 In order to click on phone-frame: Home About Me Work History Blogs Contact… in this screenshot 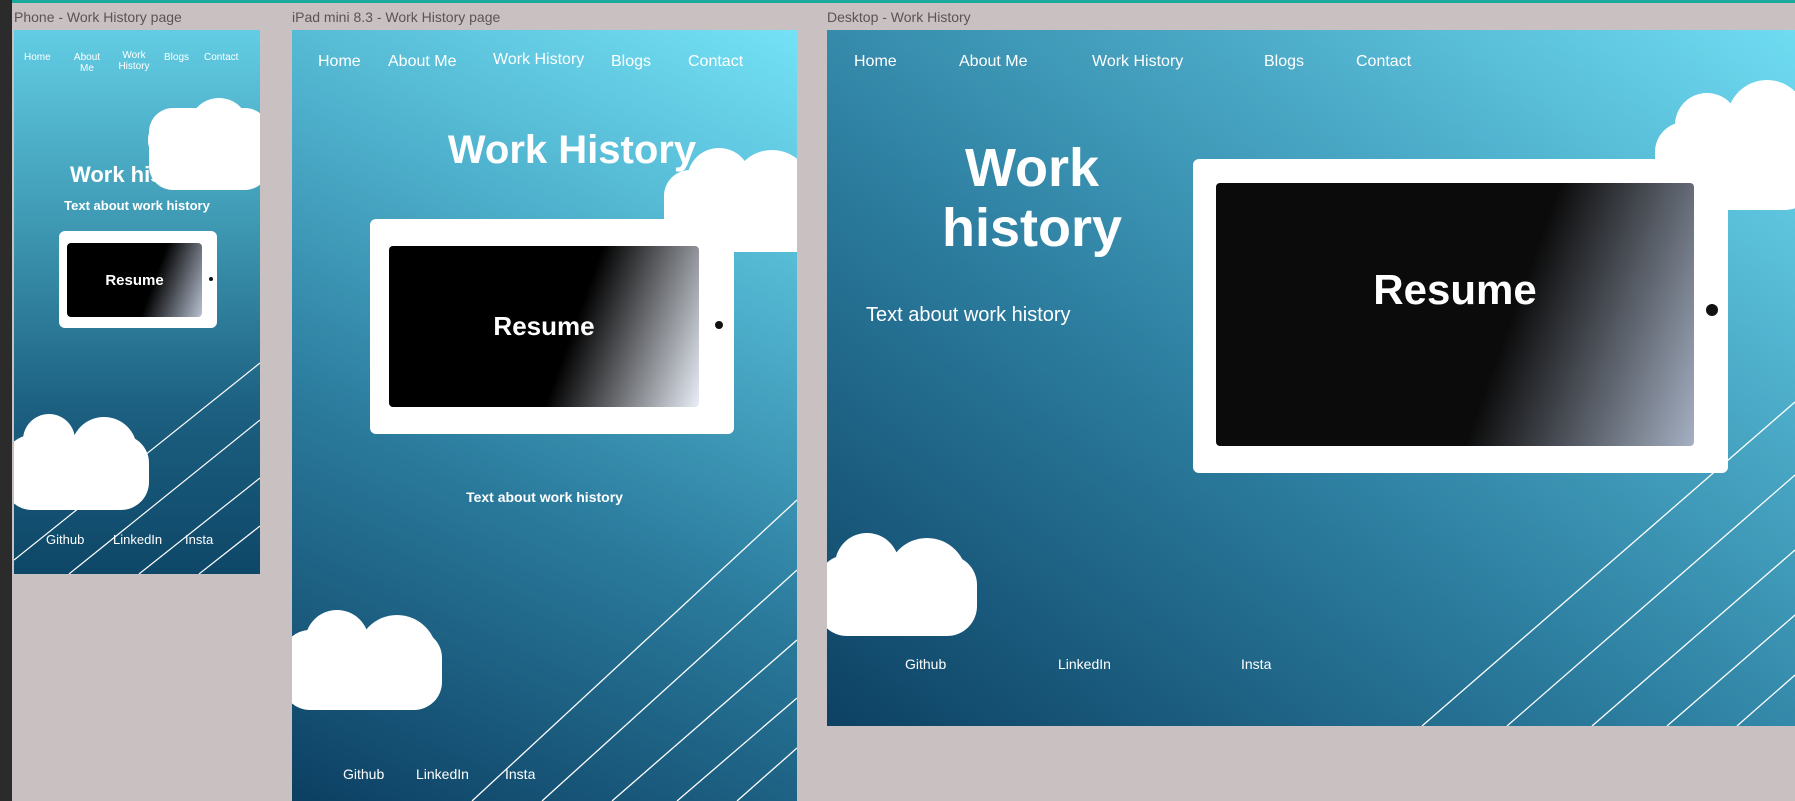, I will do `click(137, 302)`.